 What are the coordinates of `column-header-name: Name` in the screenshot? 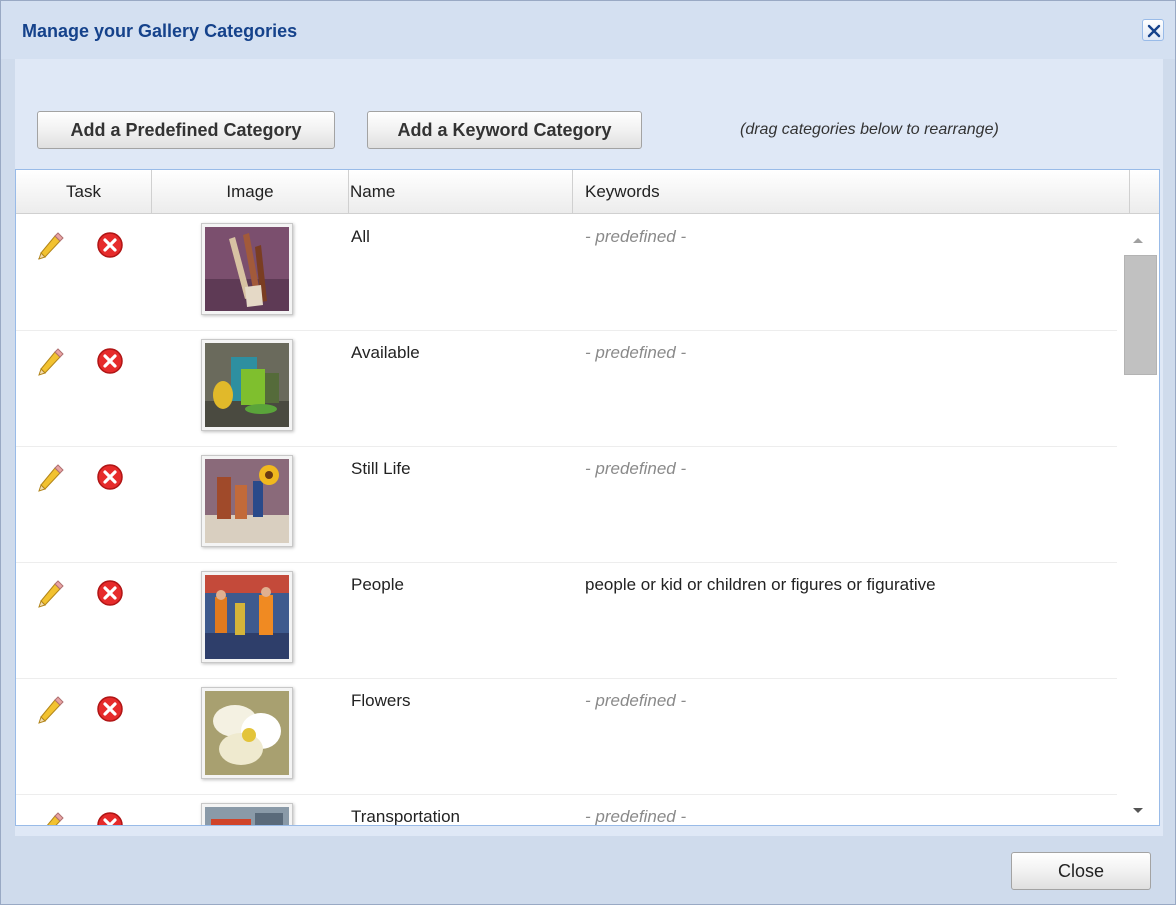 It's located at (461, 192).